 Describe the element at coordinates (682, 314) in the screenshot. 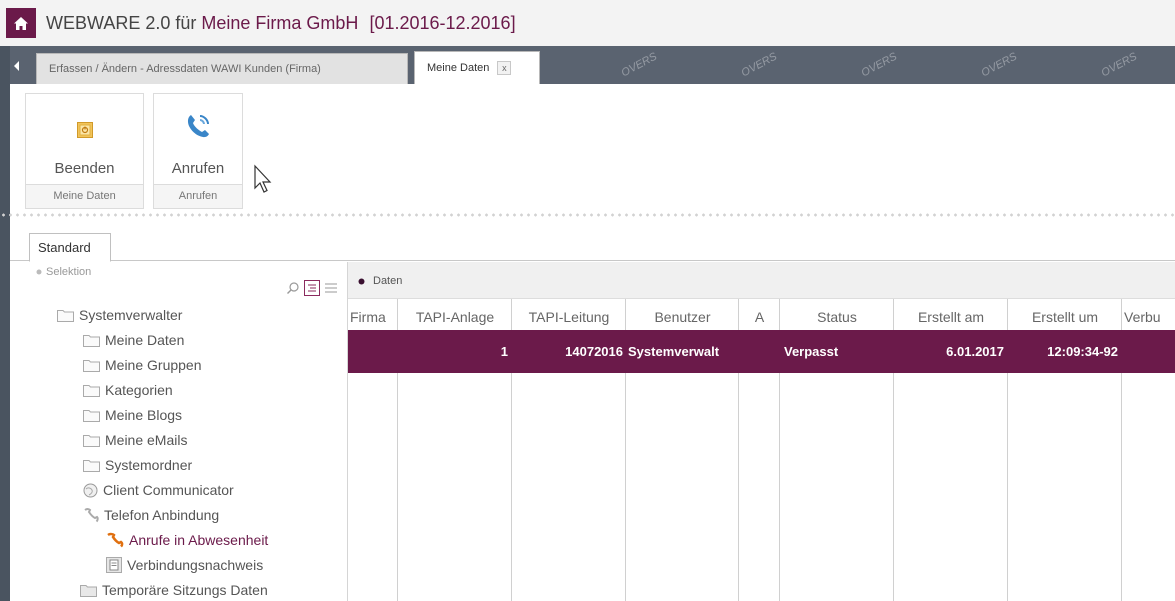

I see `column-header-benutzer: Benutzer` at that location.